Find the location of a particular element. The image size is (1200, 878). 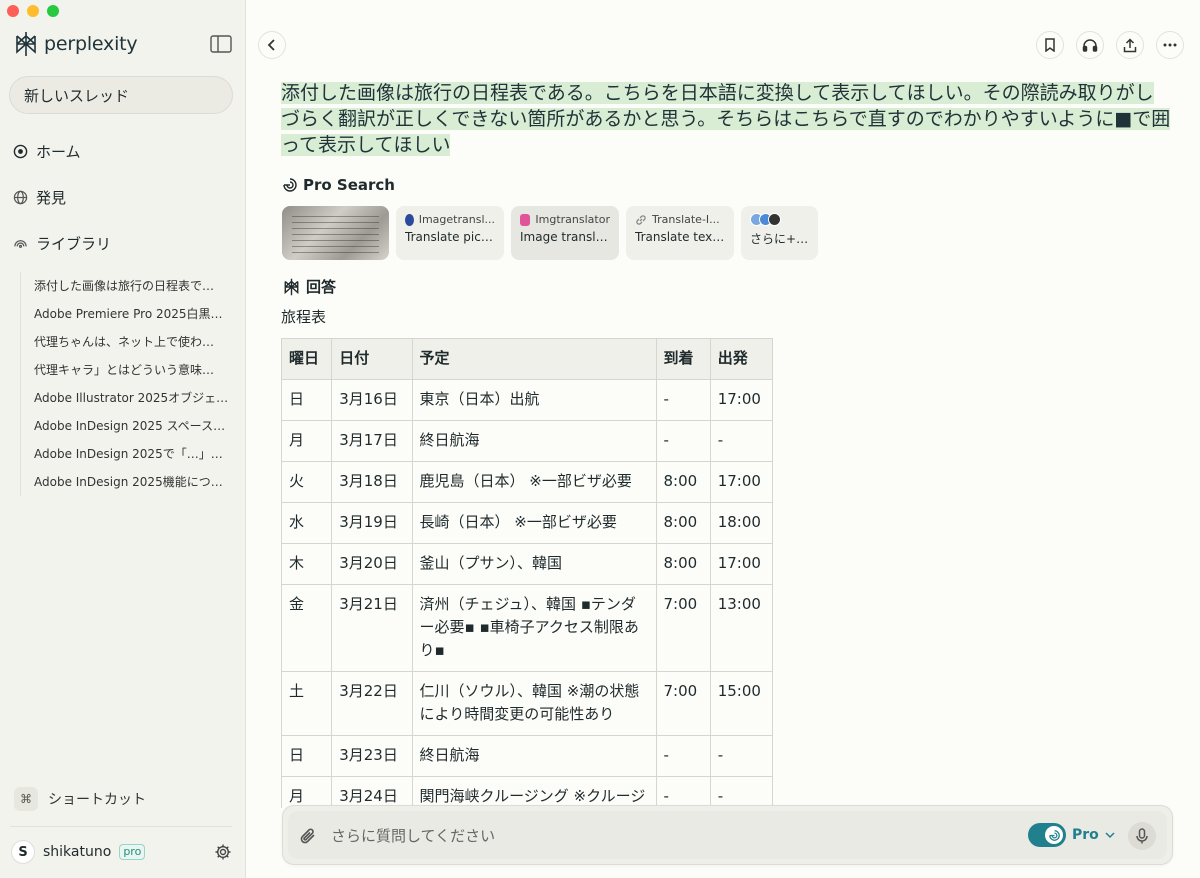

sidebar-divider is located at coordinates (121, 826).